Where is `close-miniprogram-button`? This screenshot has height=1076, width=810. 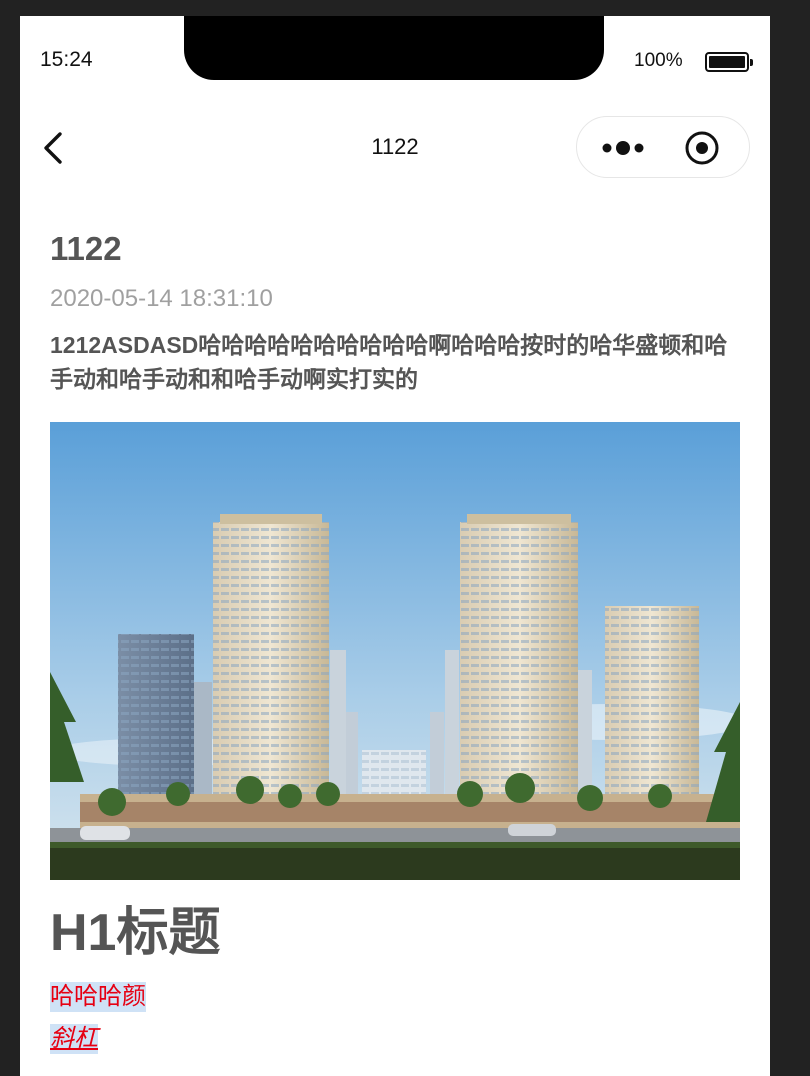
close-miniprogram-button is located at coordinates (702, 148).